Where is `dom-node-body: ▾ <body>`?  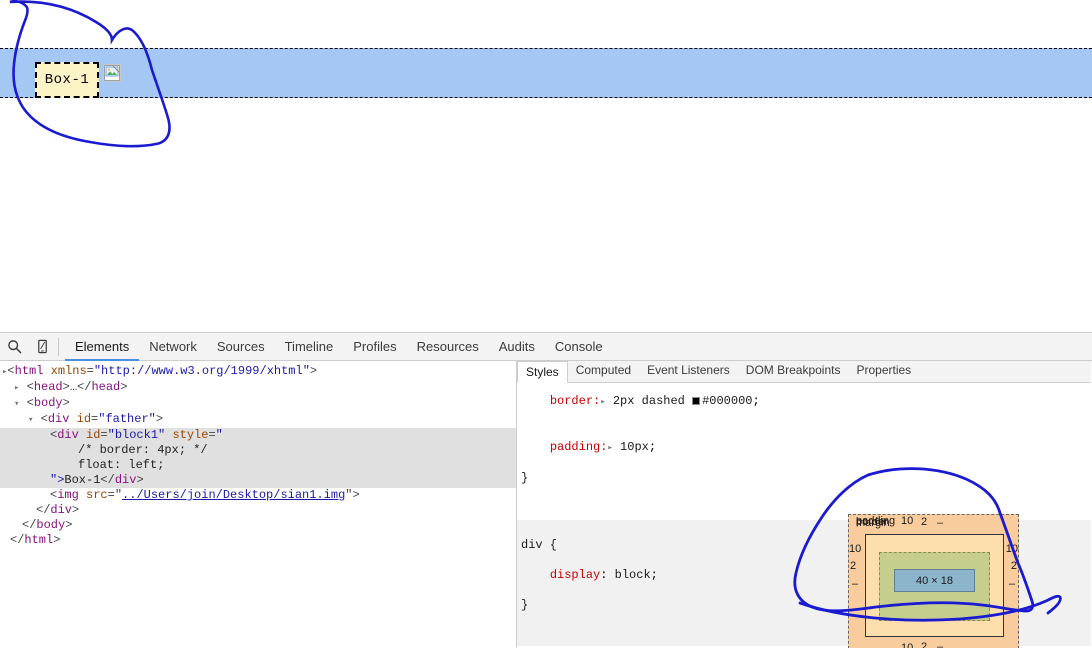 dom-node-body: ▾ <body> is located at coordinates (258, 404).